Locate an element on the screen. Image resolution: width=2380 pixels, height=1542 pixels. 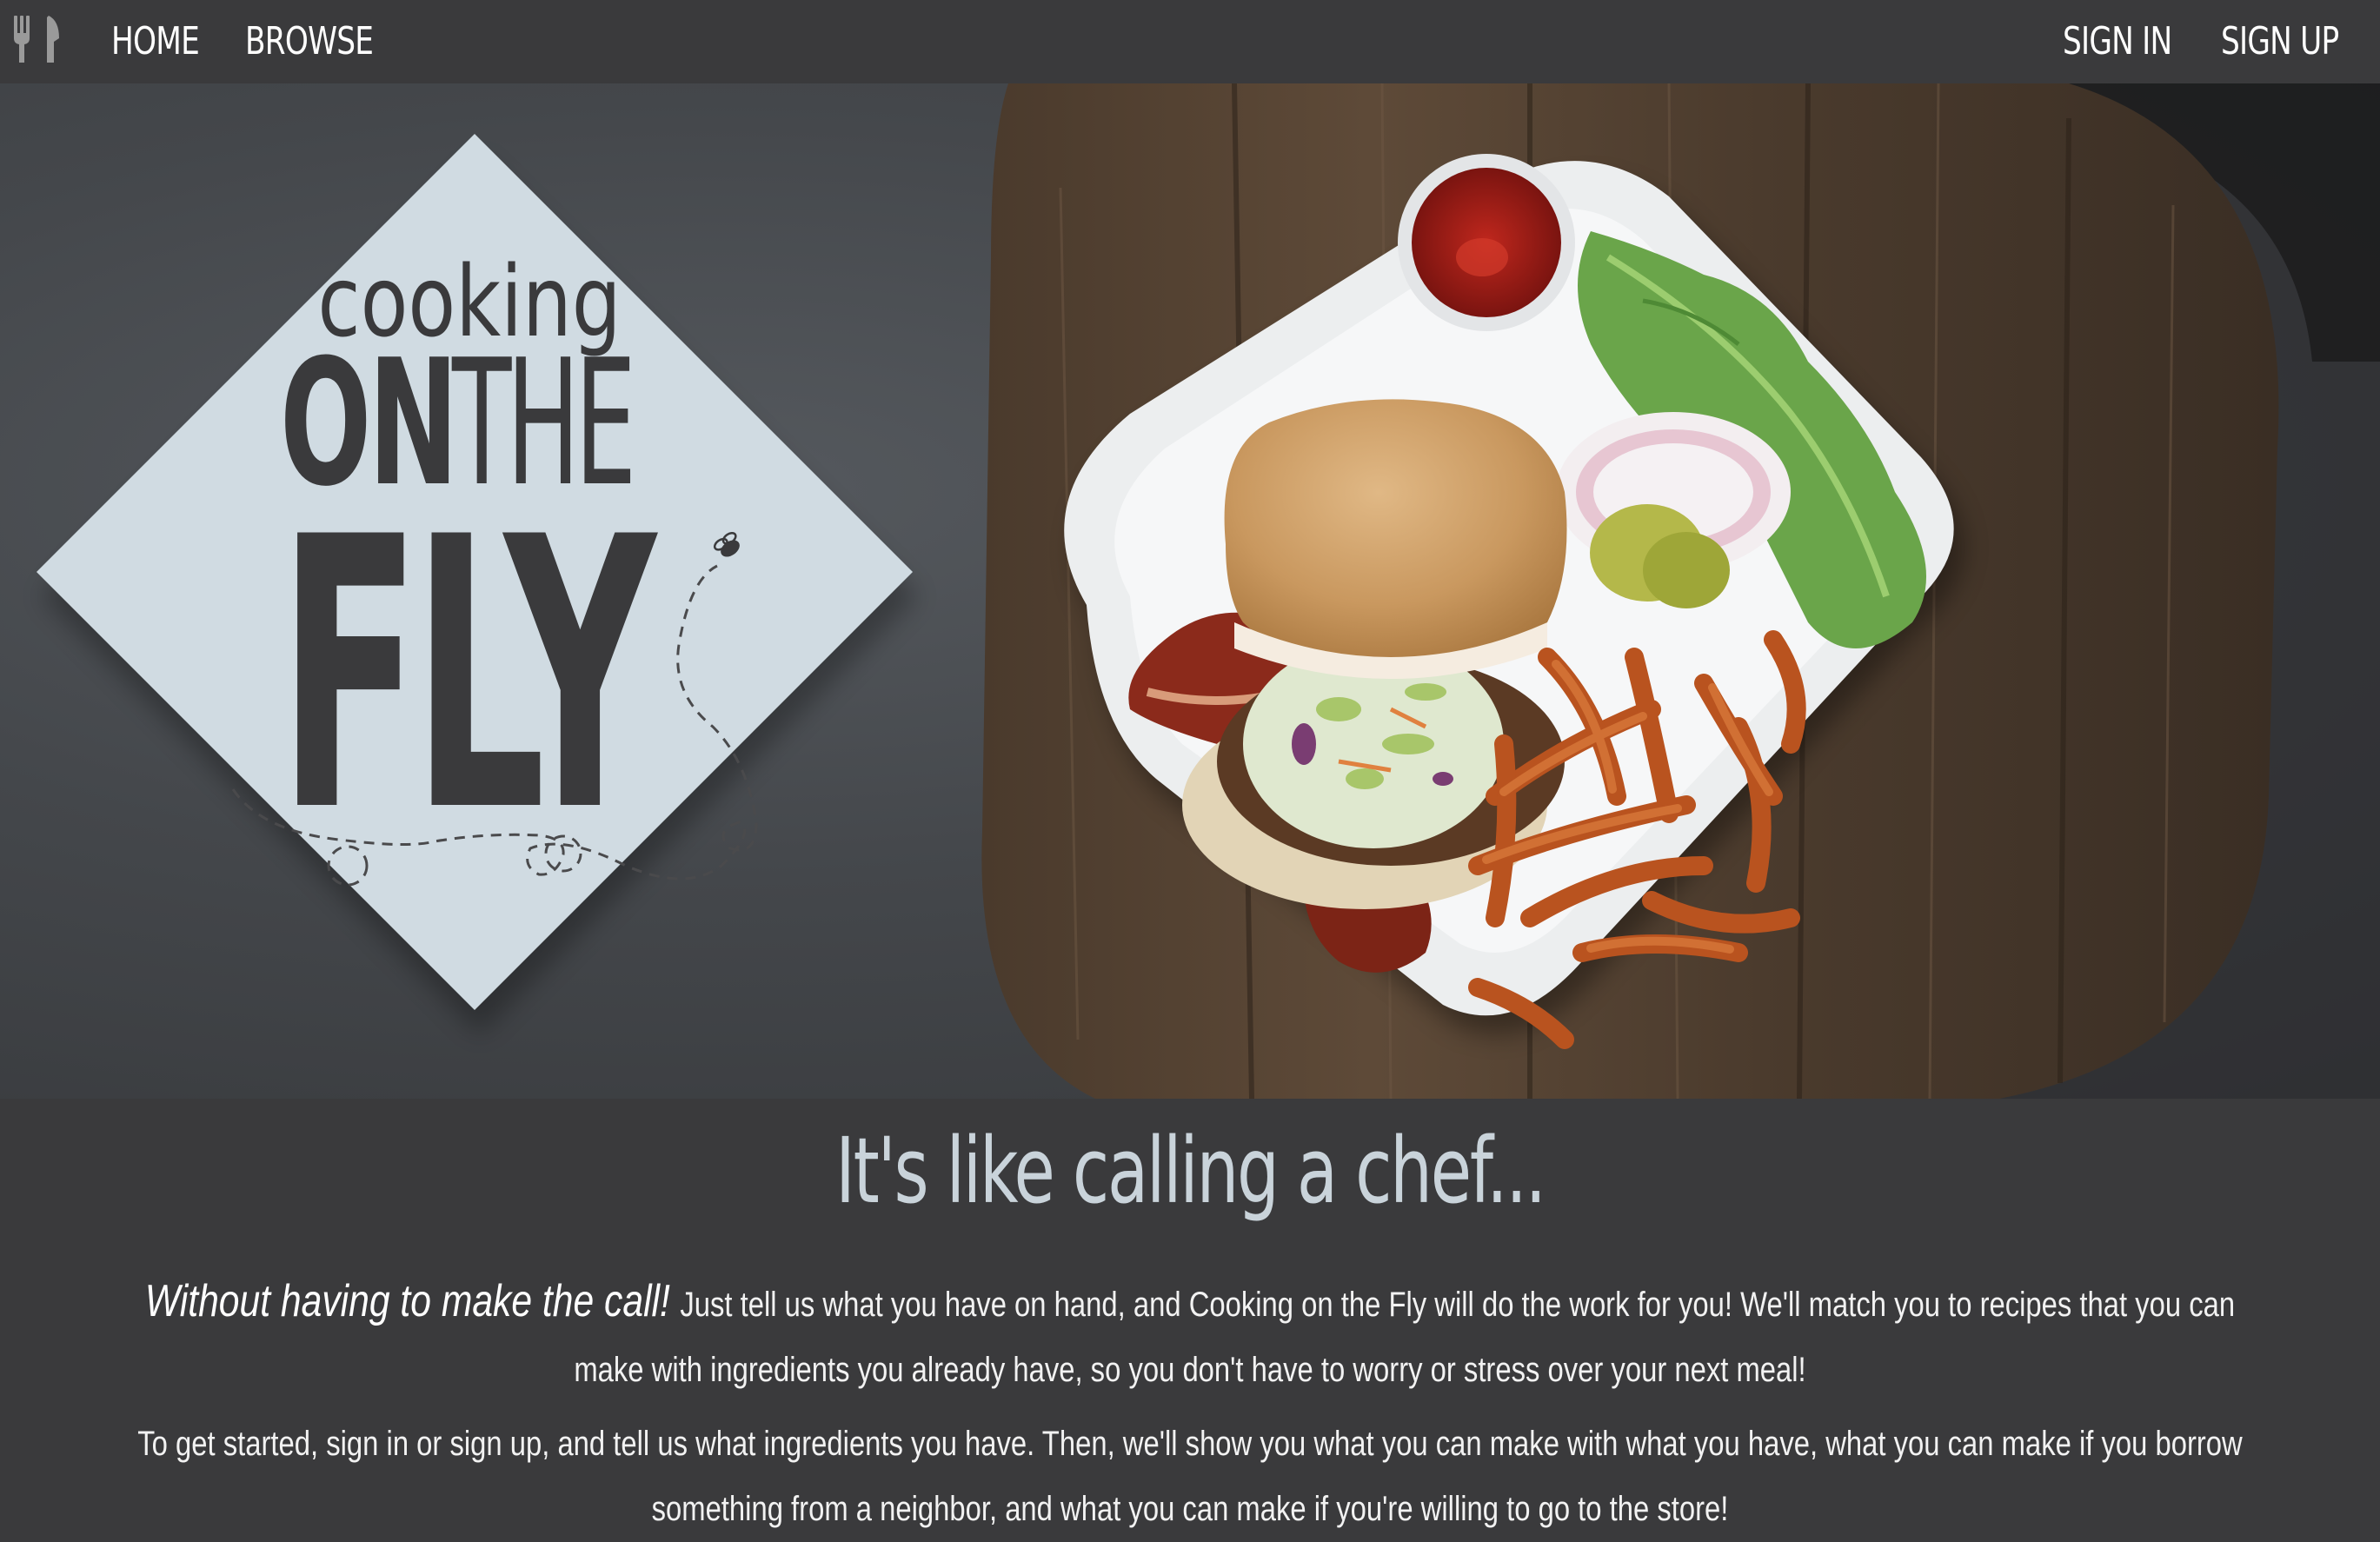
logo: cooking ON THE FLY is located at coordinates (472, 569).